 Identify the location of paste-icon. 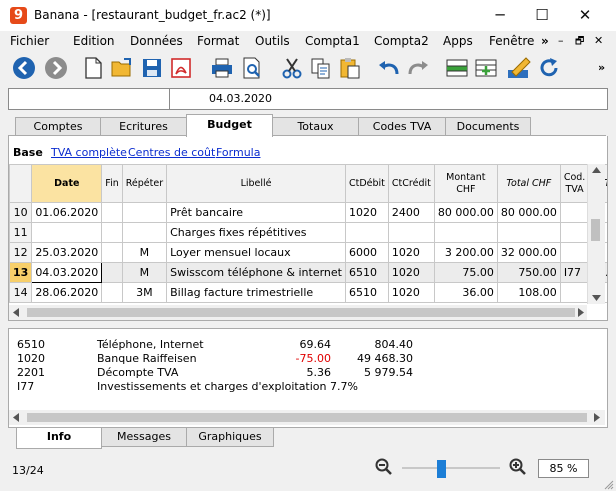
(350, 68).